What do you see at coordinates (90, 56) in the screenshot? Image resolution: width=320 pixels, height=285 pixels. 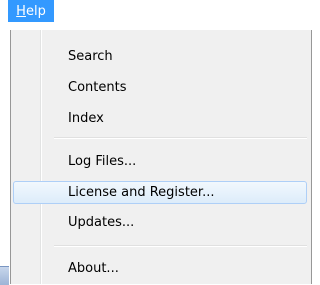 I see `menu-item-label: Search` at bounding box center [90, 56].